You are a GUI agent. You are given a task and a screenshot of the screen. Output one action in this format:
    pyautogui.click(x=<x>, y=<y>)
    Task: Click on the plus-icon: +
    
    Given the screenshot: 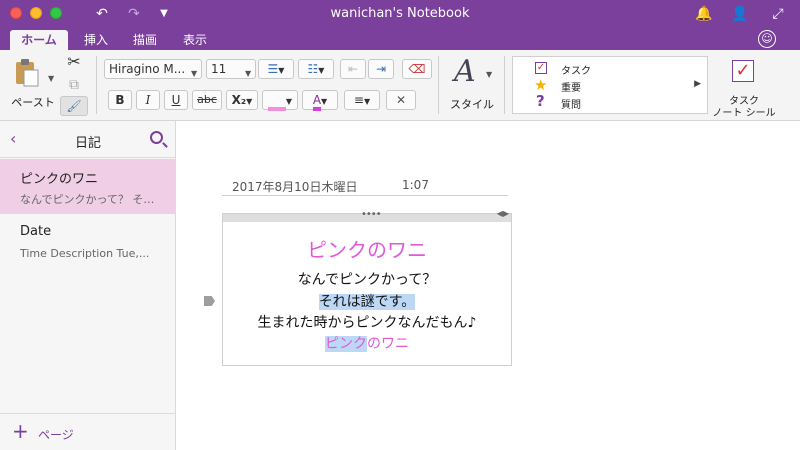 What is the action you would take?
    pyautogui.click(x=20, y=431)
    